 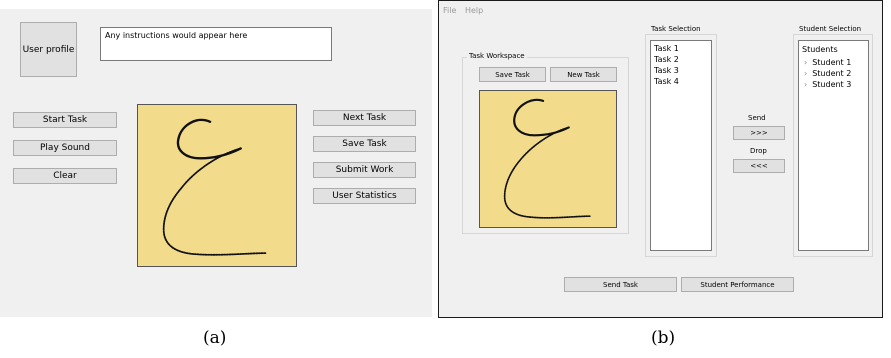 I want to click on student-label: Student 3, so click(x=832, y=84).